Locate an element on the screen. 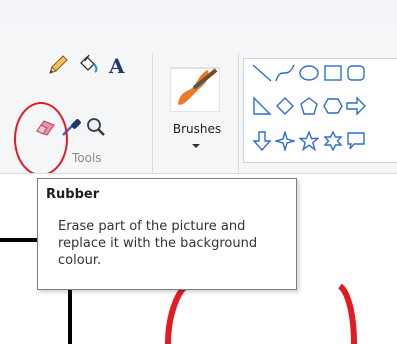 The width and height of the screenshot is (397, 344). down-arrow-icon is located at coordinates (262, 141).